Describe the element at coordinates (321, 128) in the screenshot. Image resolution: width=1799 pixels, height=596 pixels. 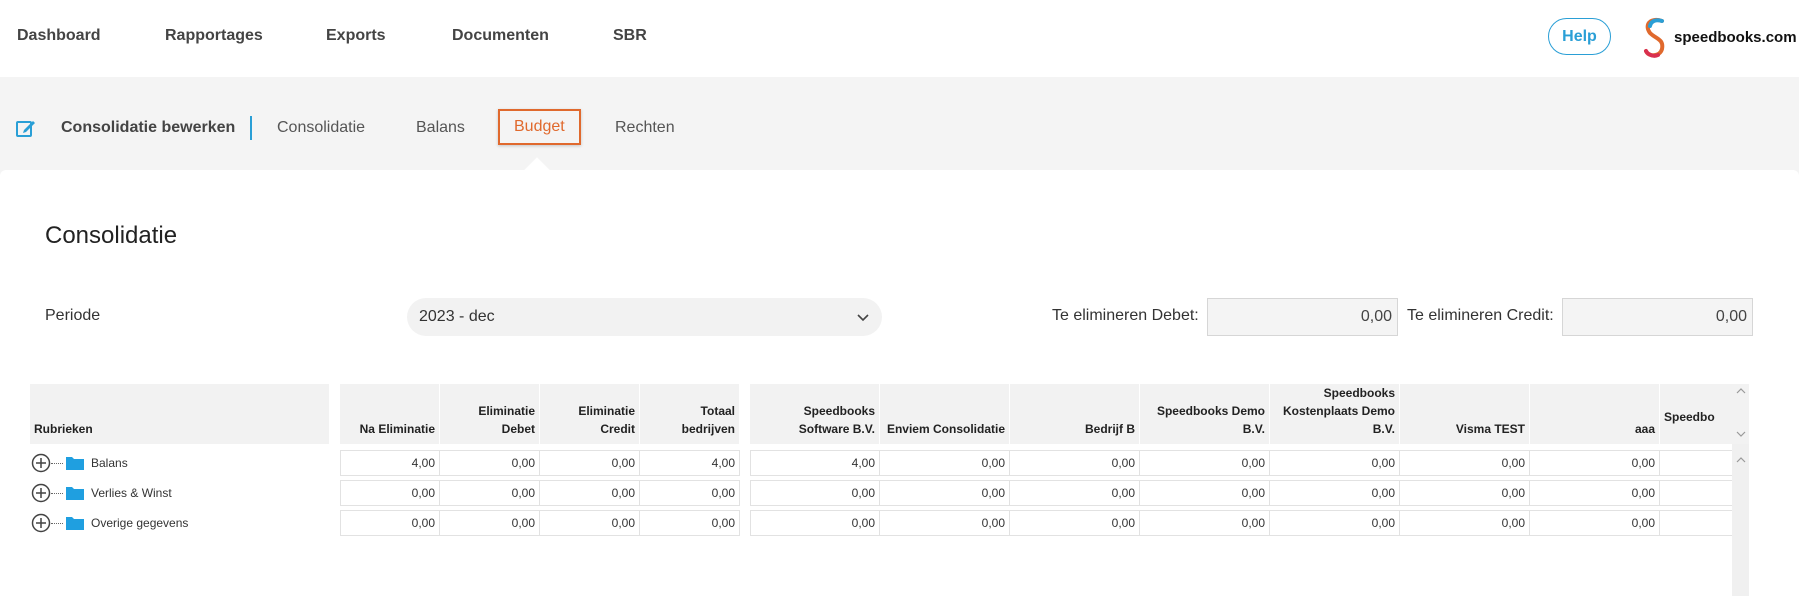
I see `tab-consolidatie: Consolidatie` at that location.